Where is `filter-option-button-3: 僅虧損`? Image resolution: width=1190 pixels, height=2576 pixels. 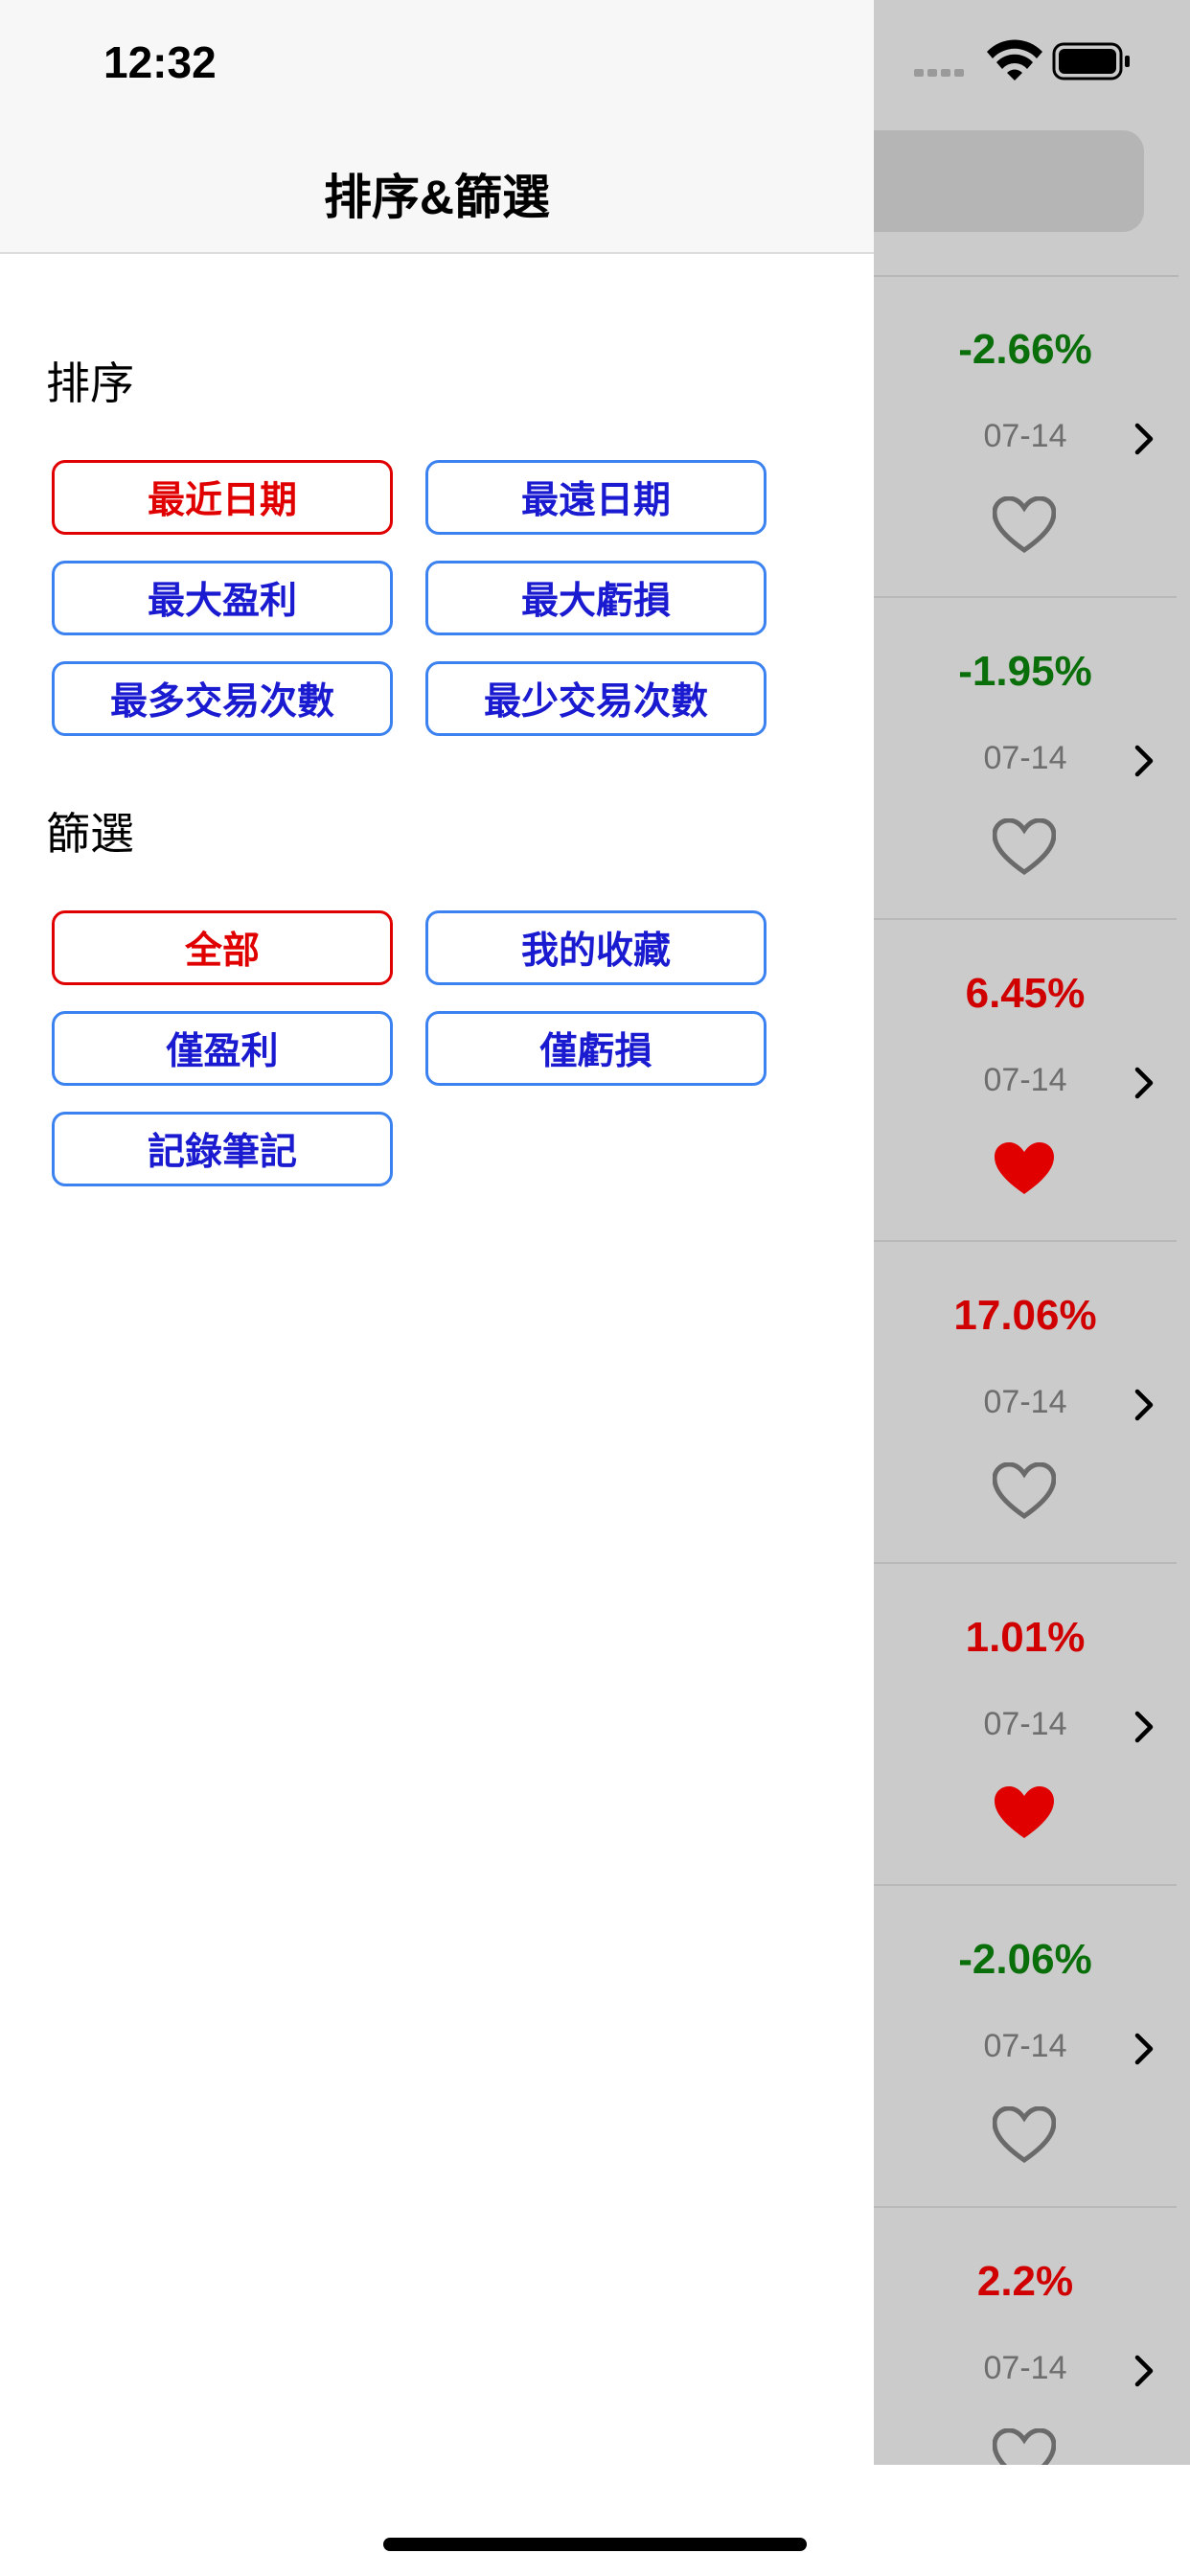 filter-option-button-3: 僅虧損 is located at coordinates (596, 1048).